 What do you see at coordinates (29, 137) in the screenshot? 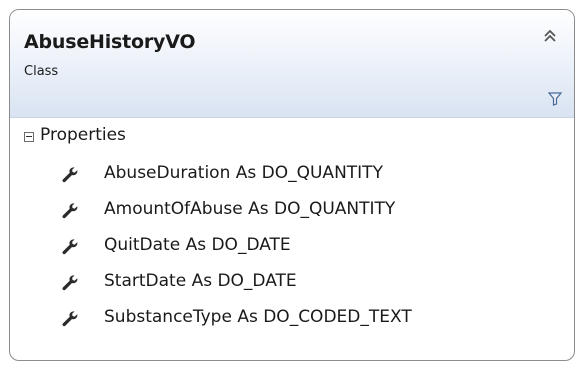
I see `minus-box-icon` at bounding box center [29, 137].